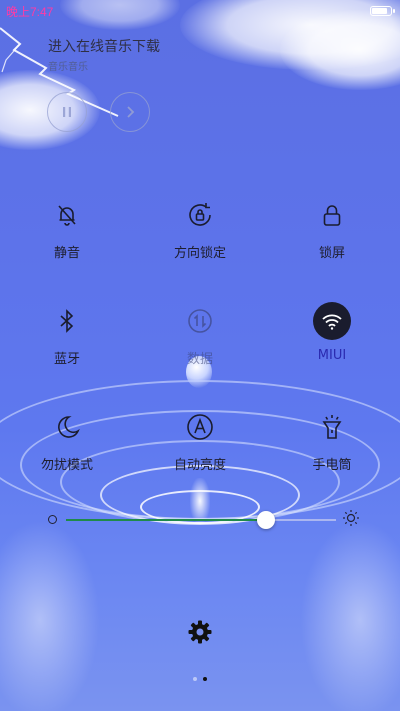 Image resolution: width=400 pixels, height=711 pixels. Describe the element at coordinates (67, 321) in the screenshot. I see `bluetooth-icon` at that location.